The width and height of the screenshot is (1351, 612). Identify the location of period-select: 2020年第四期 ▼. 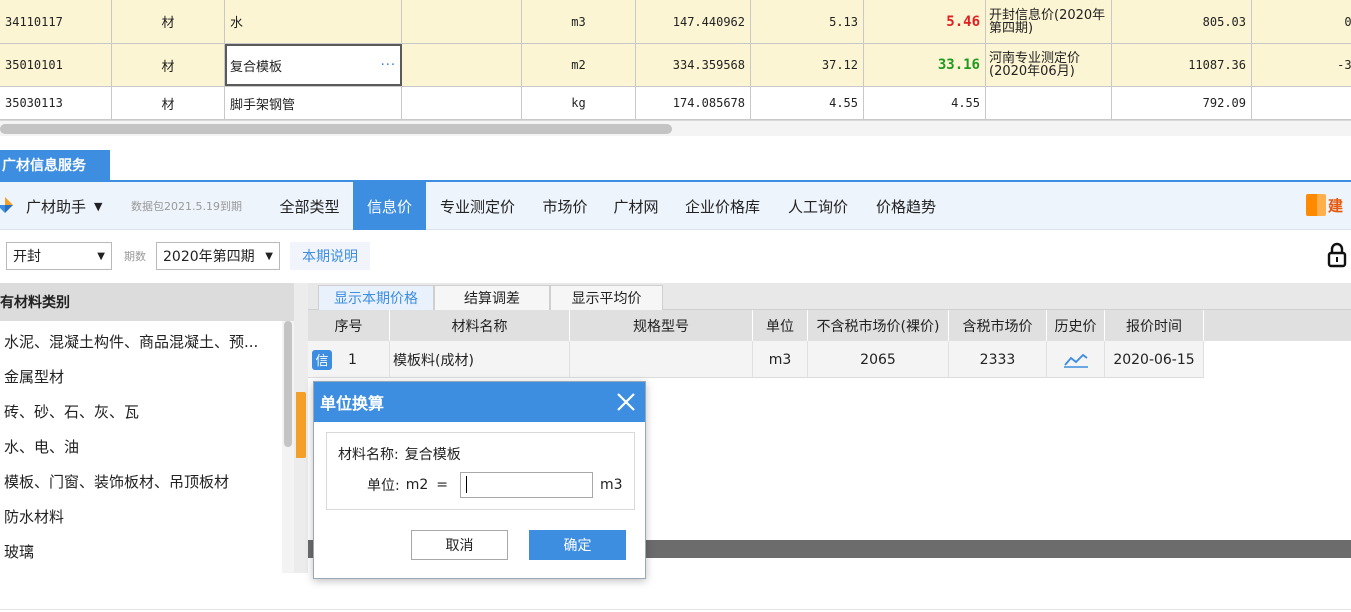
(218, 256).